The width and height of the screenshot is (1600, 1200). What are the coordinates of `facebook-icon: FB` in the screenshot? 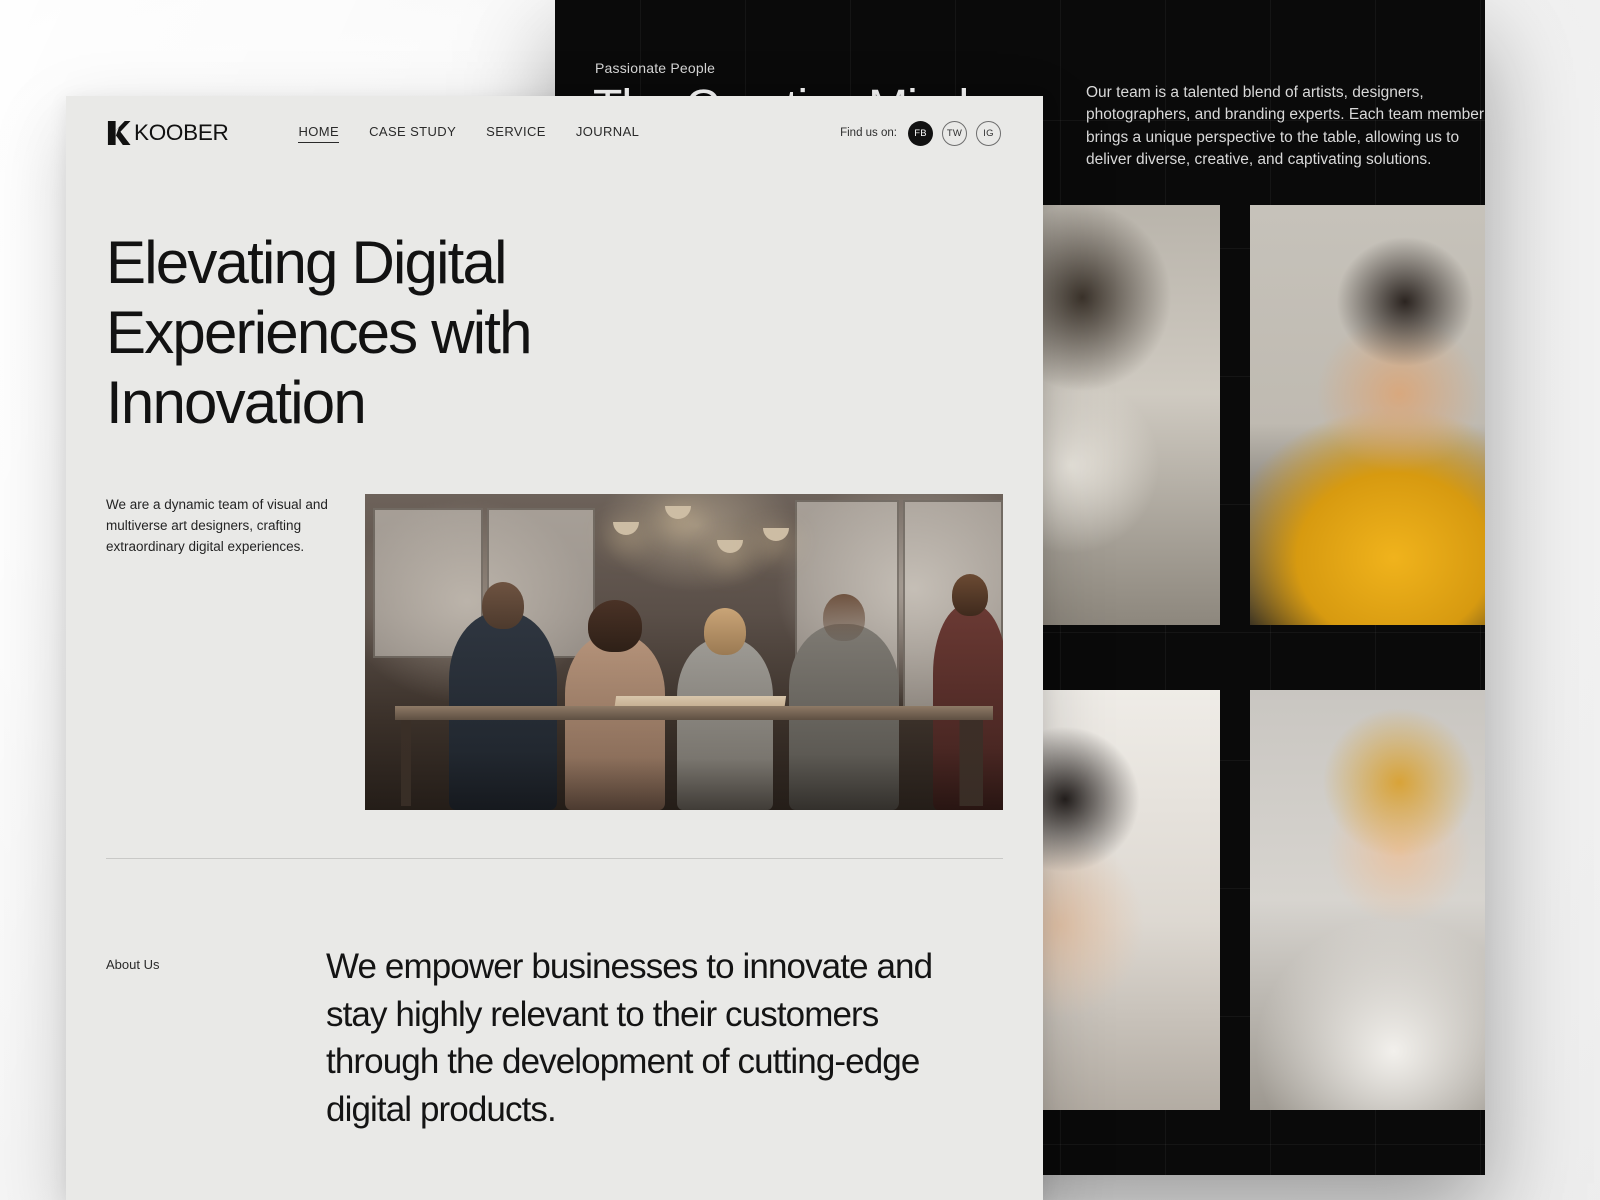 It's located at (920, 133).